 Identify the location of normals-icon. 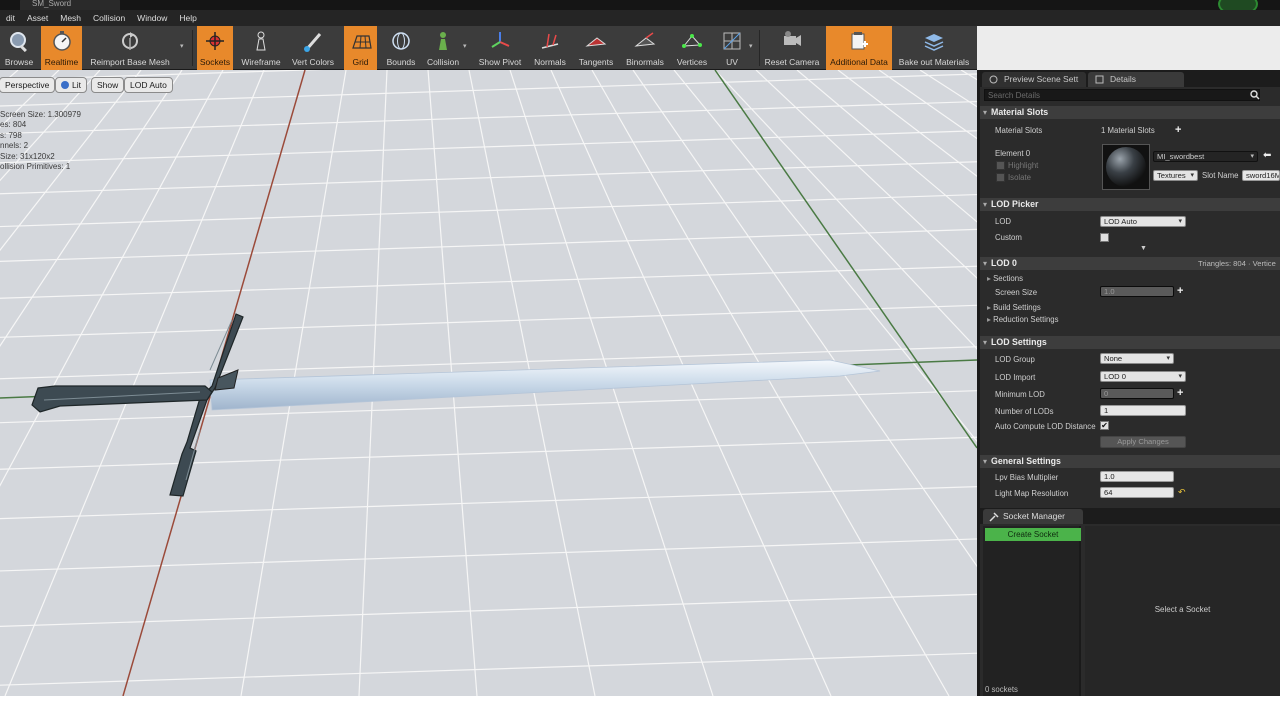
(550, 41).